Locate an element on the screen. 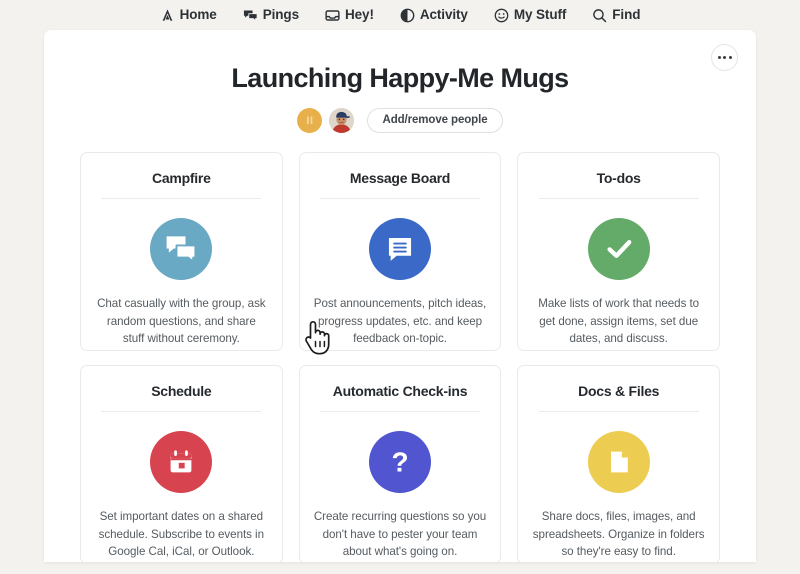 The image size is (800, 574). nav-item-my-stuff: My Stuff is located at coordinates (530, 15).